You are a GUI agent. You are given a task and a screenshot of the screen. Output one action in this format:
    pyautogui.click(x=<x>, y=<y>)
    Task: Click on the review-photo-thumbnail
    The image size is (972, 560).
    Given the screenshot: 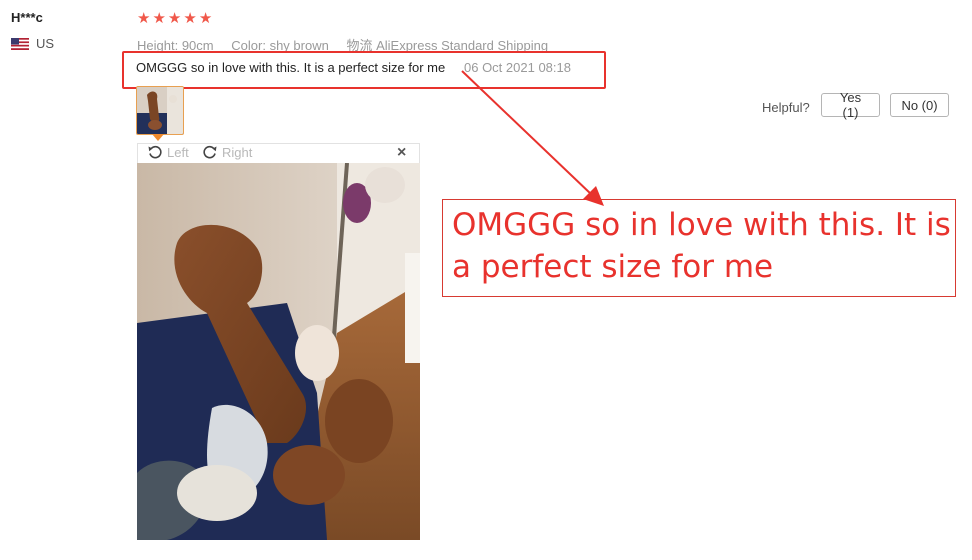 What is the action you would take?
    pyautogui.click(x=160, y=110)
    